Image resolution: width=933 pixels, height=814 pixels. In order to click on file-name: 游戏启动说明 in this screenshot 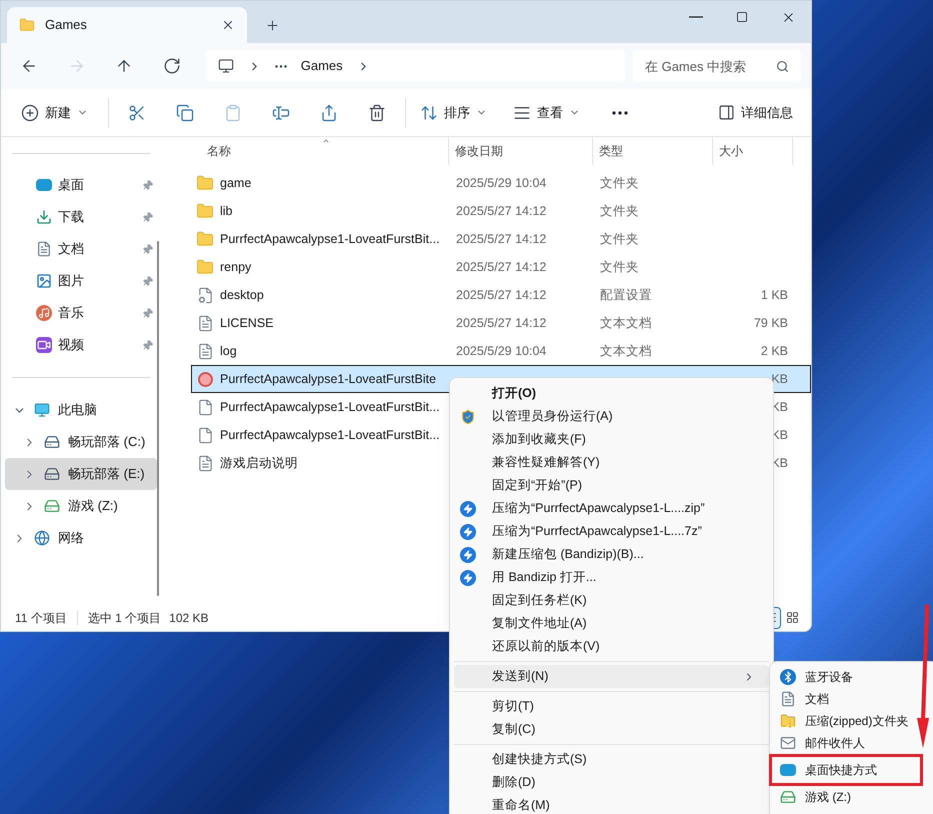, I will do `click(259, 463)`.